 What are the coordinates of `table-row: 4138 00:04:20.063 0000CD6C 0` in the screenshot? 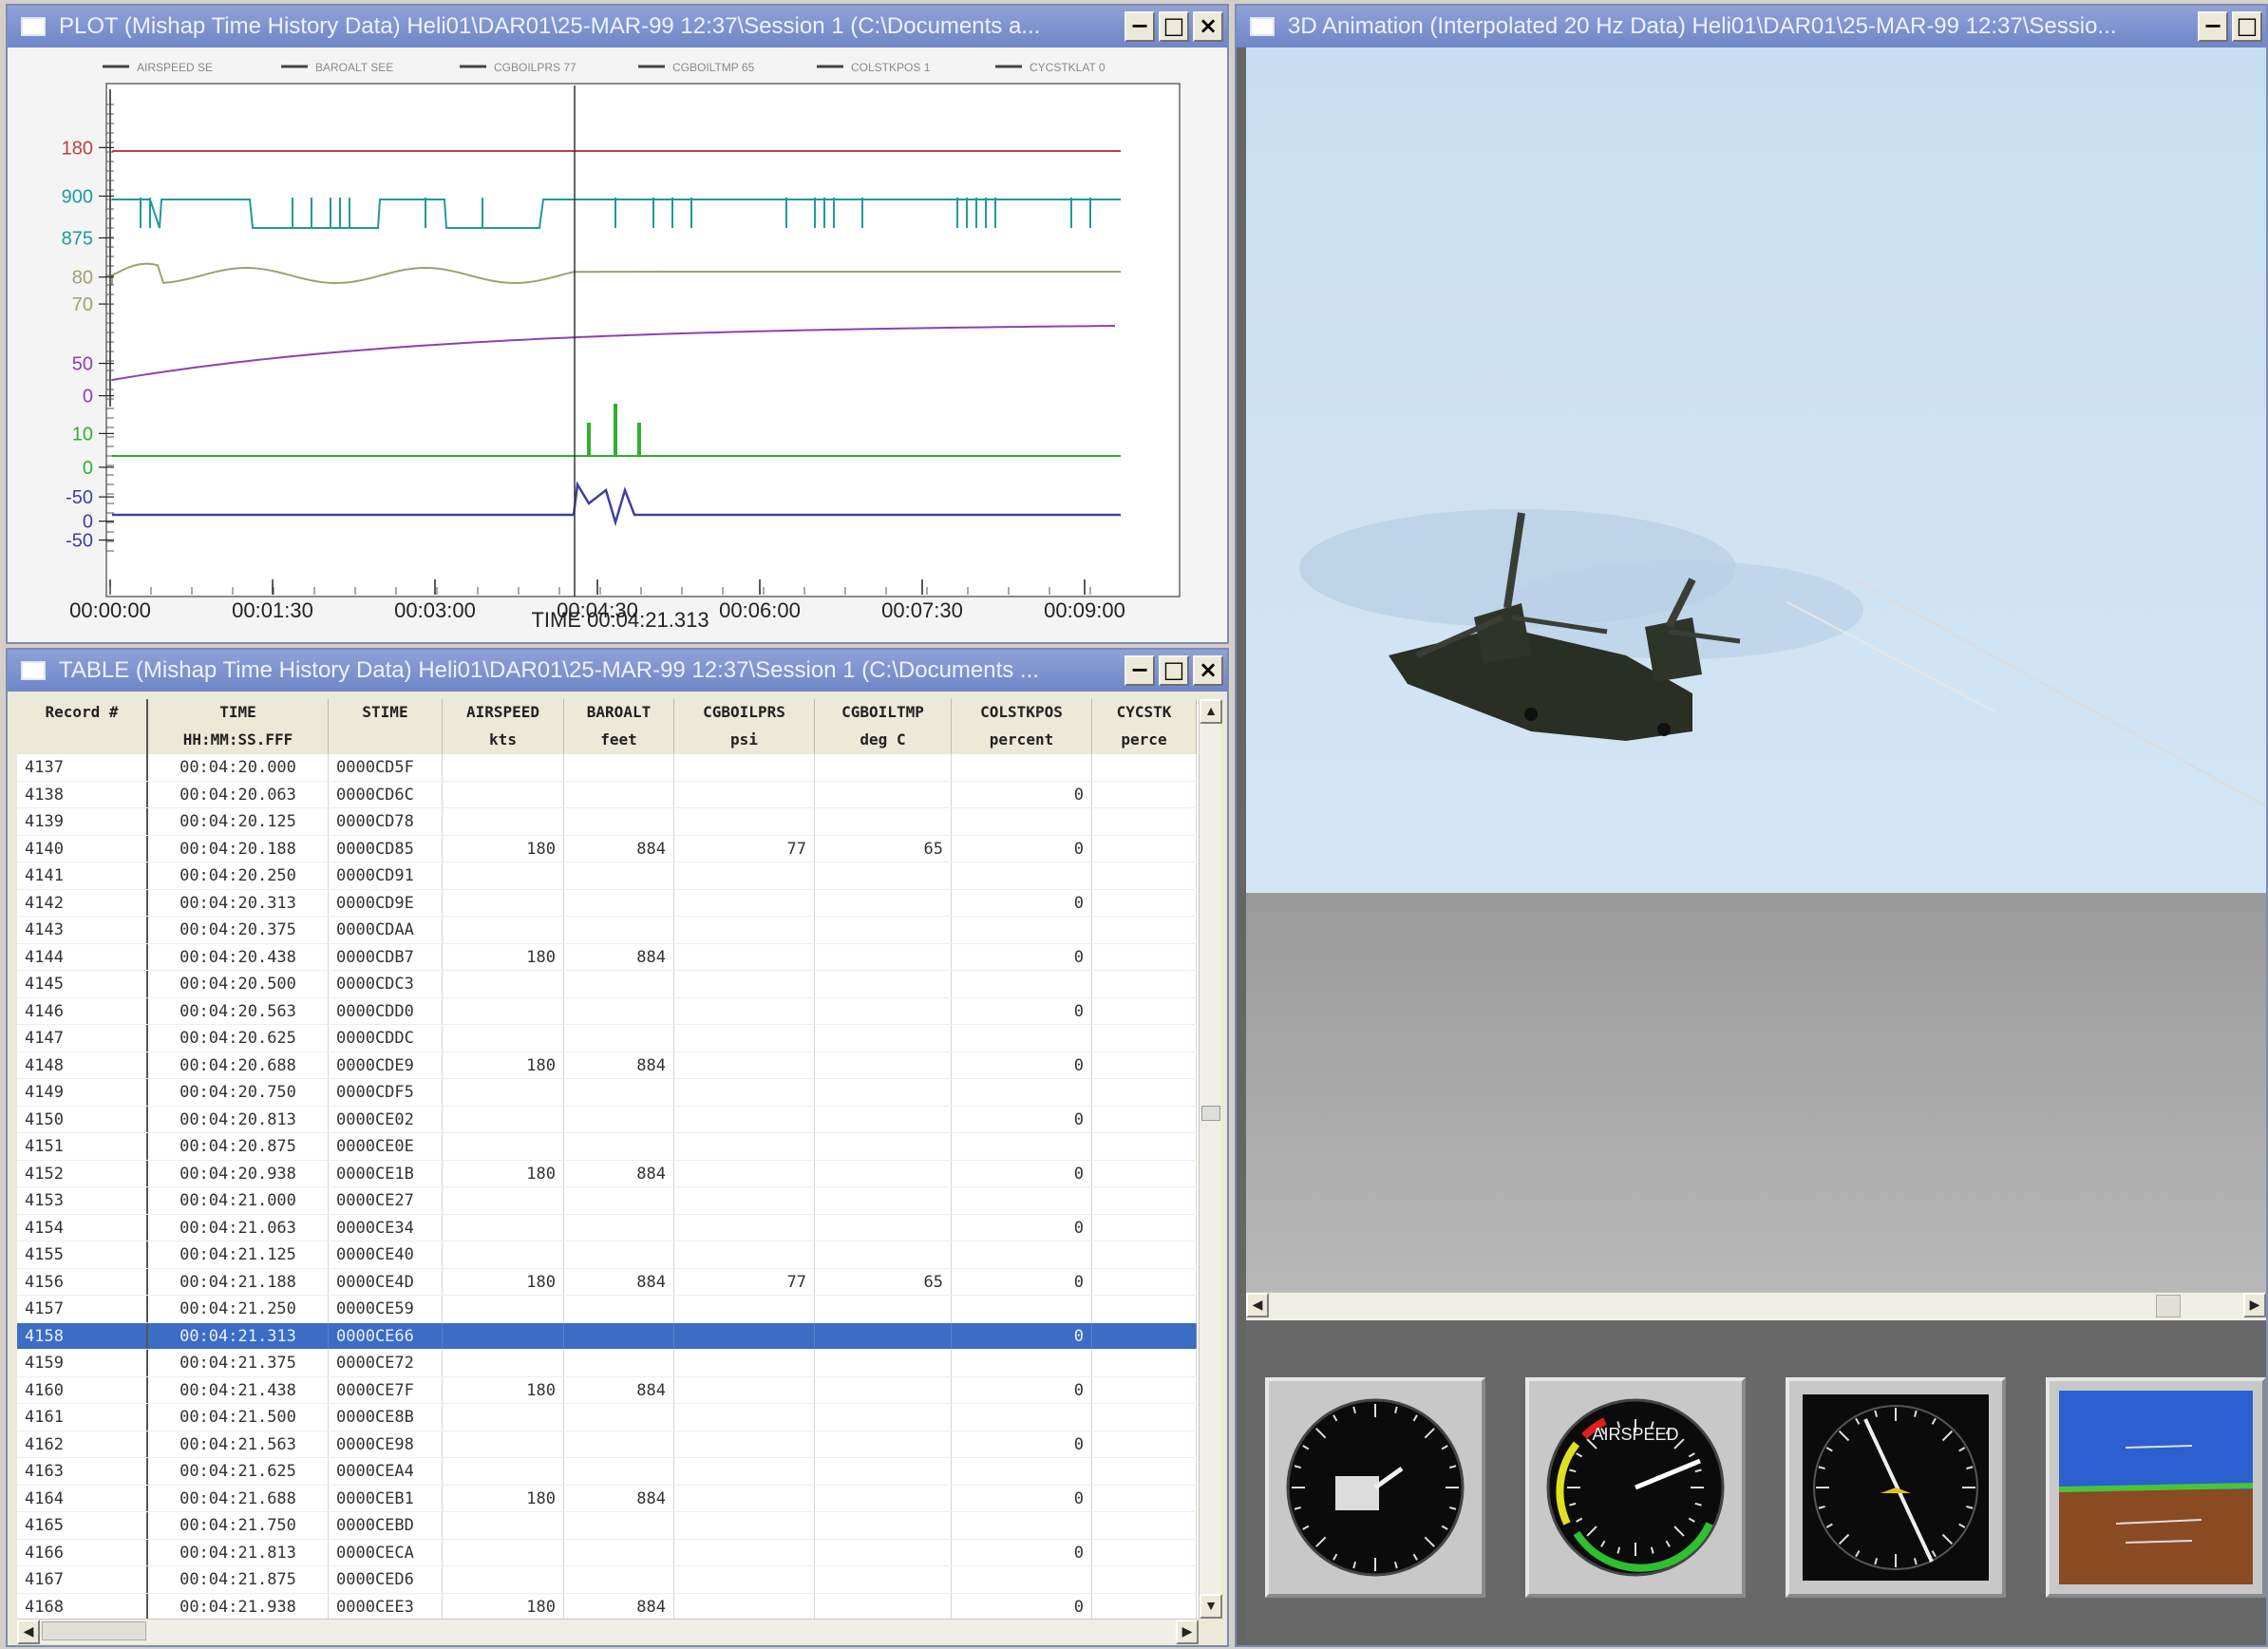 It's located at (607, 794).